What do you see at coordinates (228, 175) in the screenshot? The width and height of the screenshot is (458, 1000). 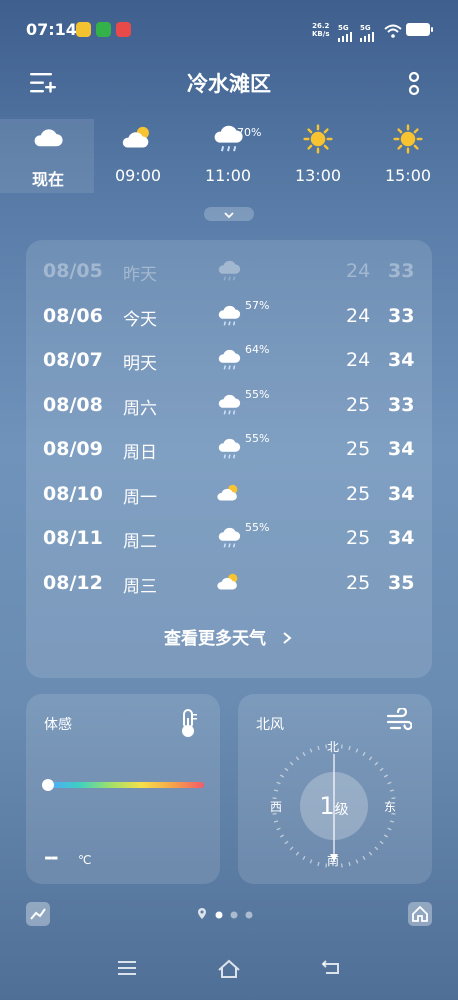 I see `hourly-time: 11:00` at bounding box center [228, 175].